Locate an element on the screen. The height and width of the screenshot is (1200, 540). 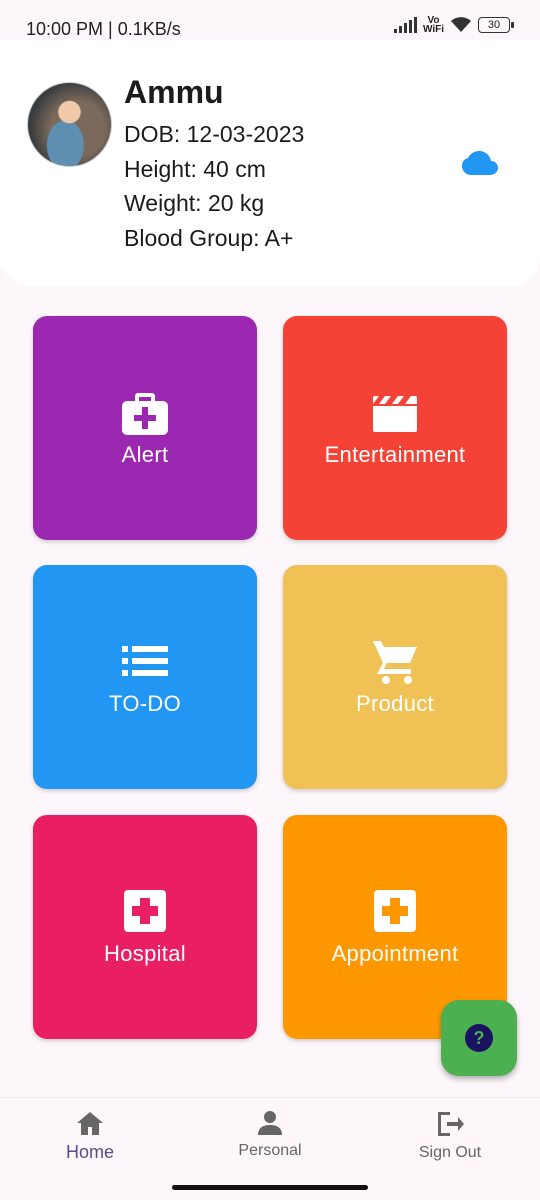
help-icon: ? is located at coordinates (479, 1038).